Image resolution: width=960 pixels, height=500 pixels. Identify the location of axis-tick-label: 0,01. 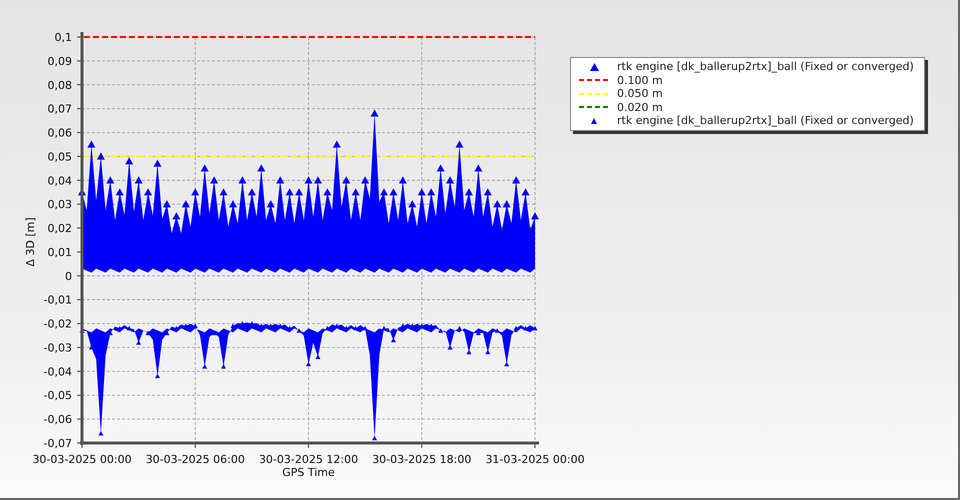
(60, 252).